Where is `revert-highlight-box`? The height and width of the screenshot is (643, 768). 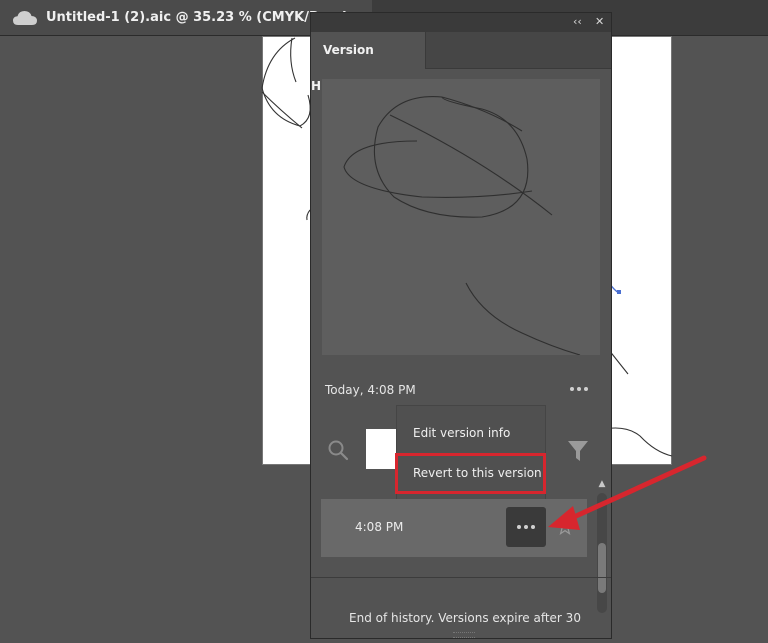 revert-highlight-box is located at coordinates (470, 473).